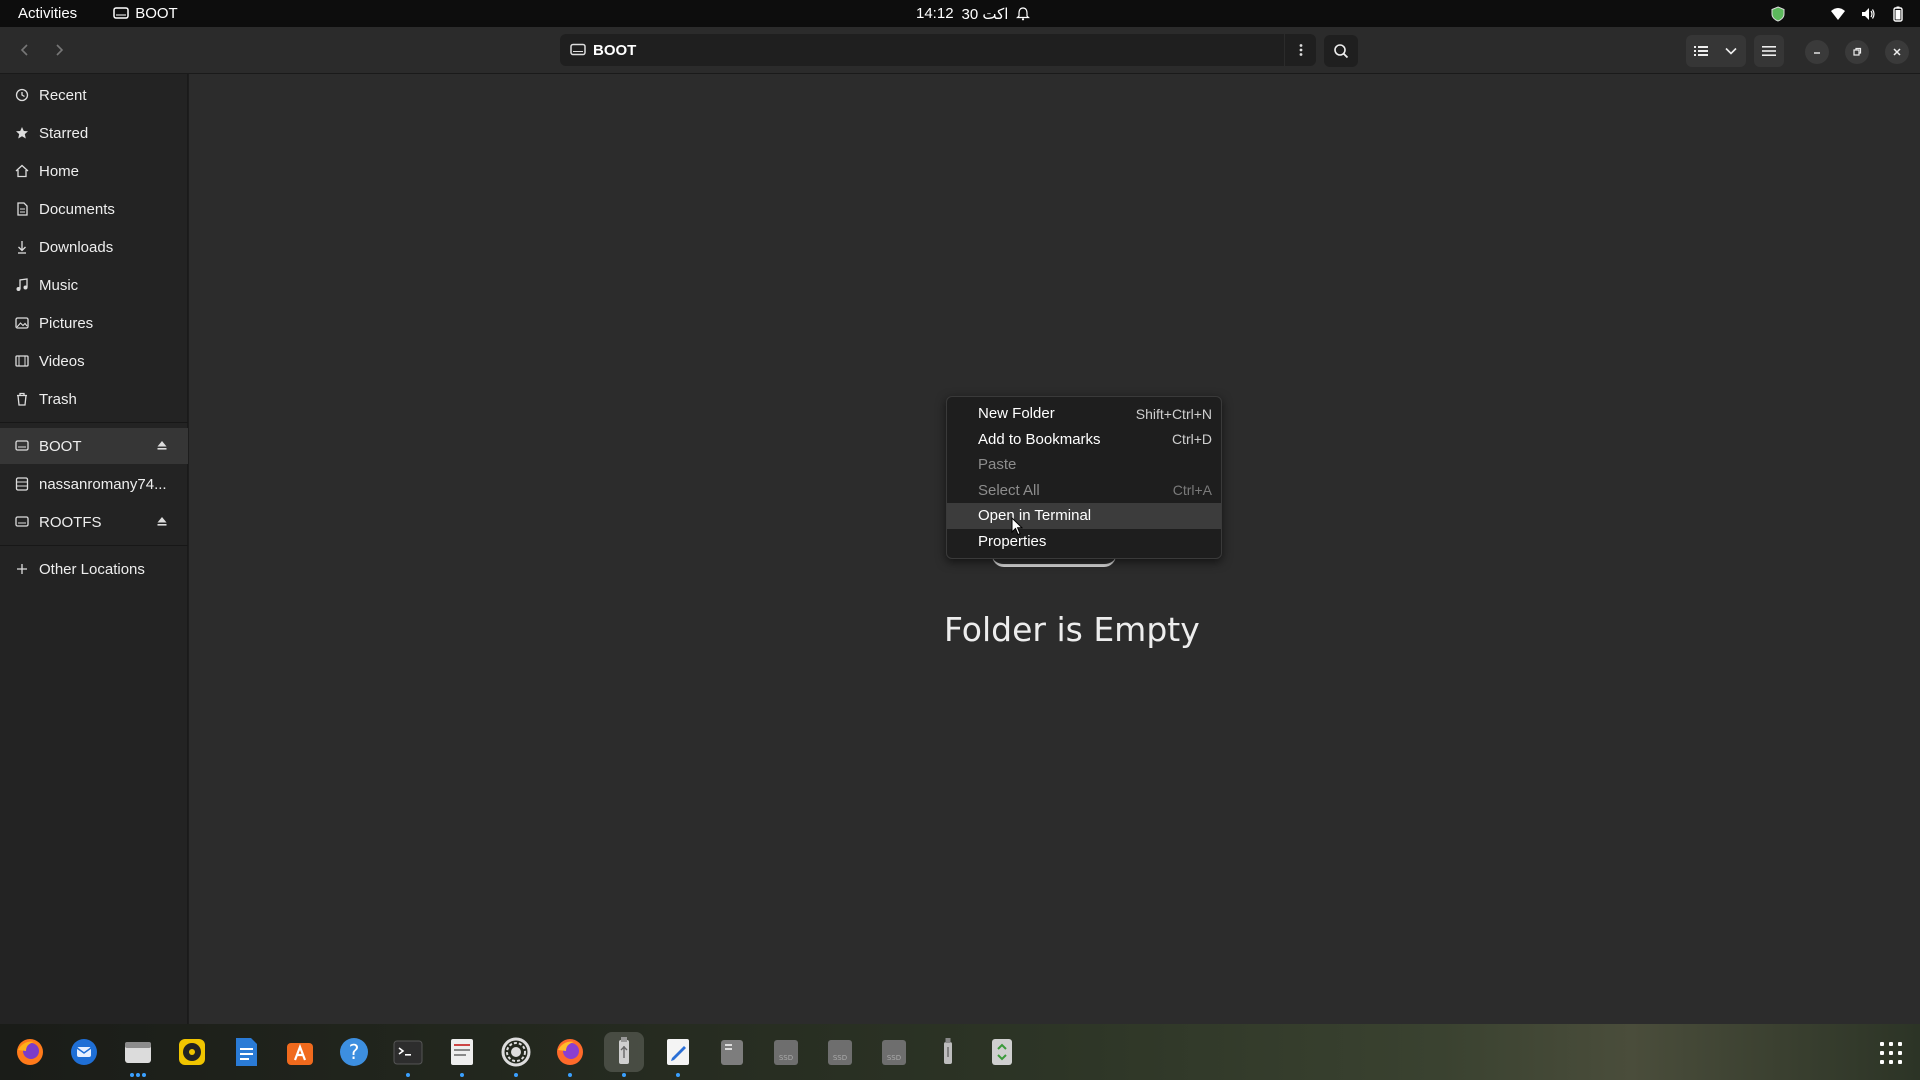  I want to click on trash-icon, so click(1002, 1052).